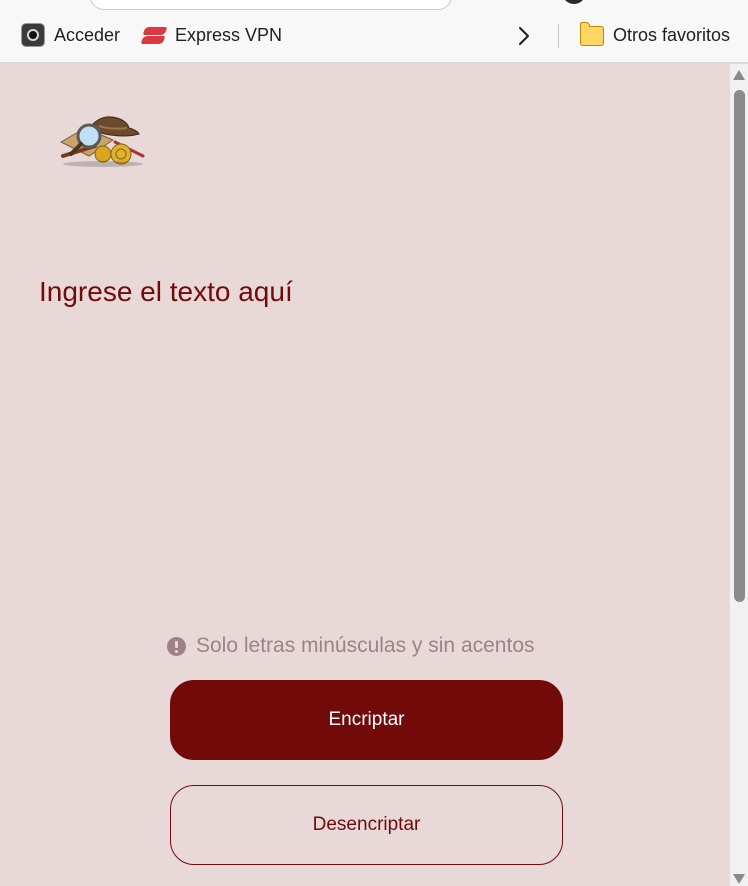 This screenshot has width=748, height=886. I want to click on decrypt-button: Desencriptar, so click(366, 825).